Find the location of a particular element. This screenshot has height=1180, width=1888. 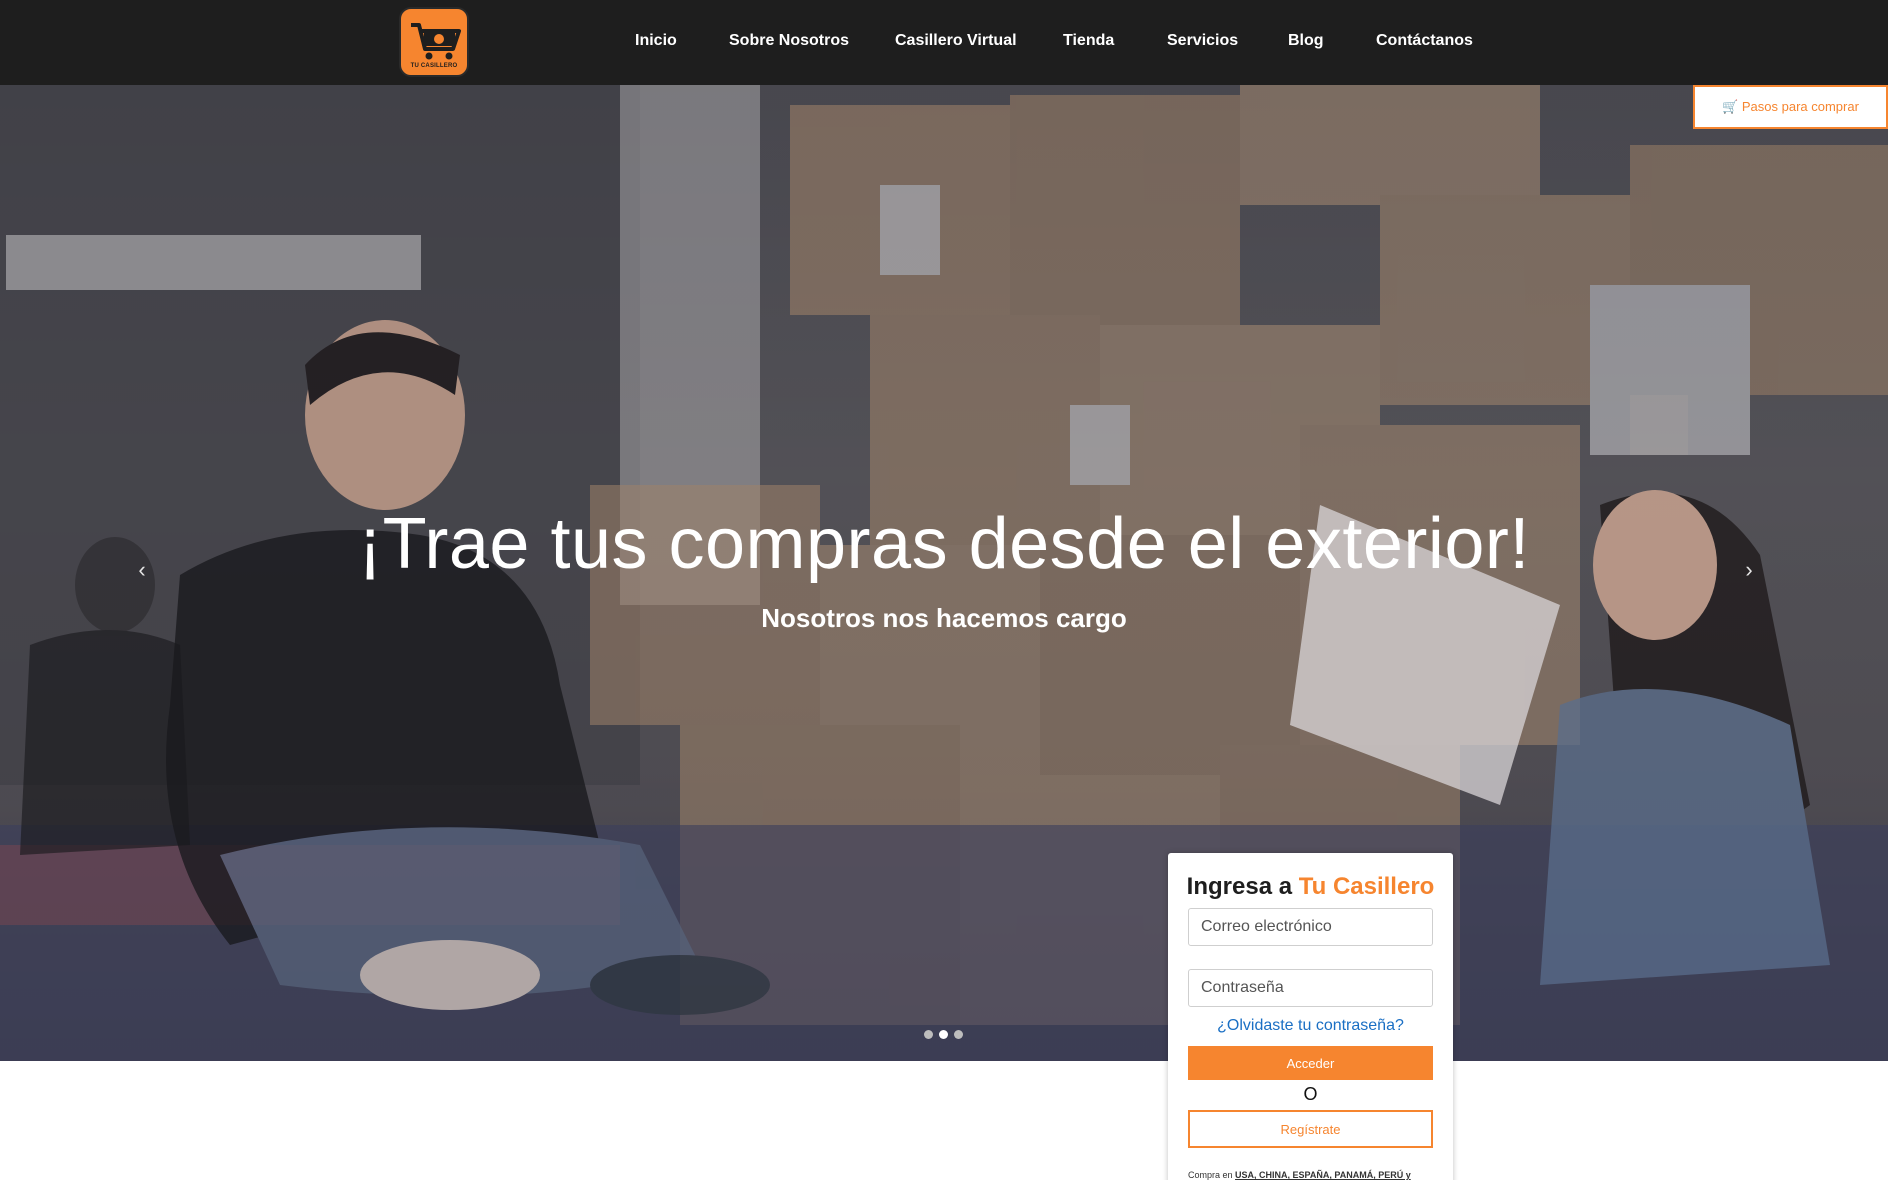

register-button: Regístrate is located at coordinates (1310, 1129).